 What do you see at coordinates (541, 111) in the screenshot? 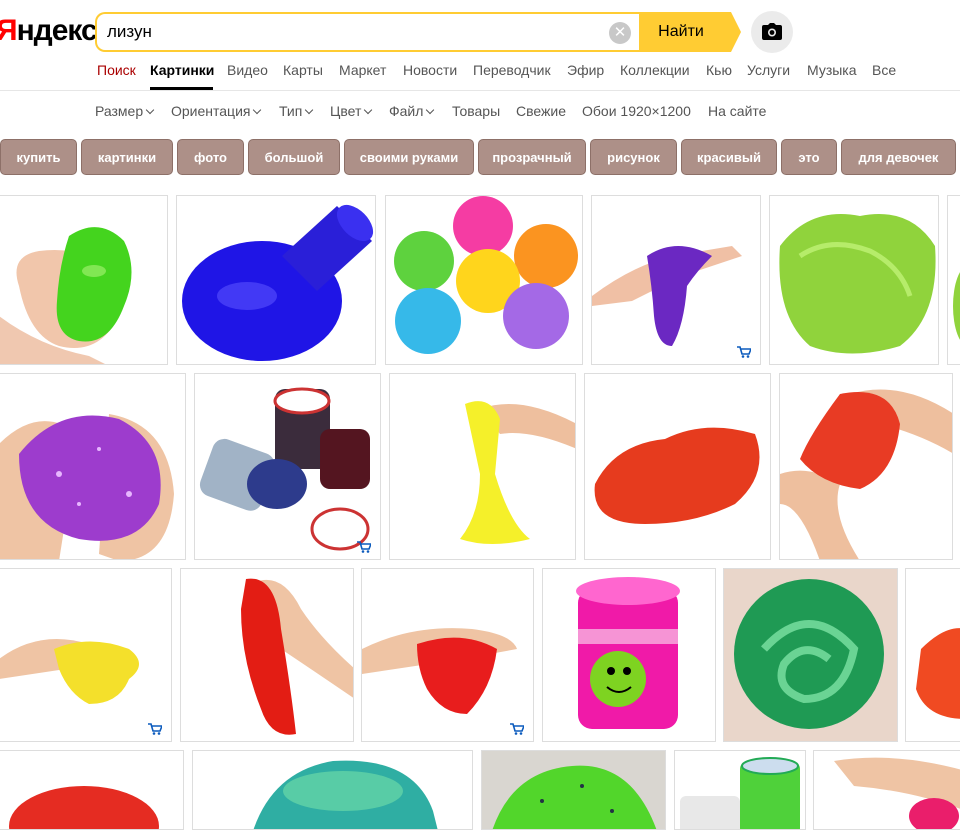
I see `filter-fresh: Свежие` at bounding box center [541, 111].